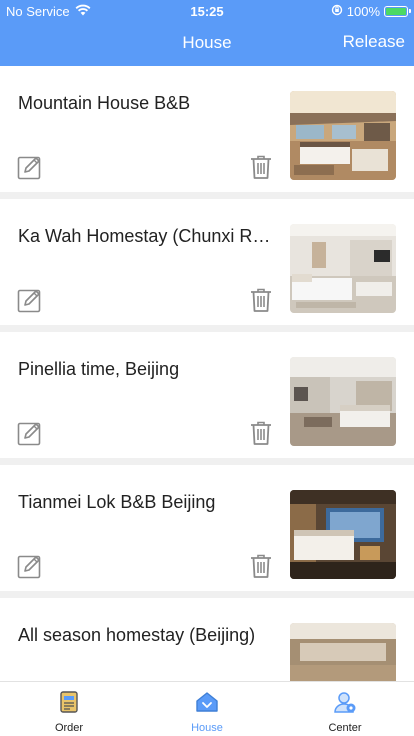  What do you see at coordinates (146, 236) in the screenshot?
I see `house-title: Ka Wah Homestay (Chunxi Road)` at bounding box center [146, 236].